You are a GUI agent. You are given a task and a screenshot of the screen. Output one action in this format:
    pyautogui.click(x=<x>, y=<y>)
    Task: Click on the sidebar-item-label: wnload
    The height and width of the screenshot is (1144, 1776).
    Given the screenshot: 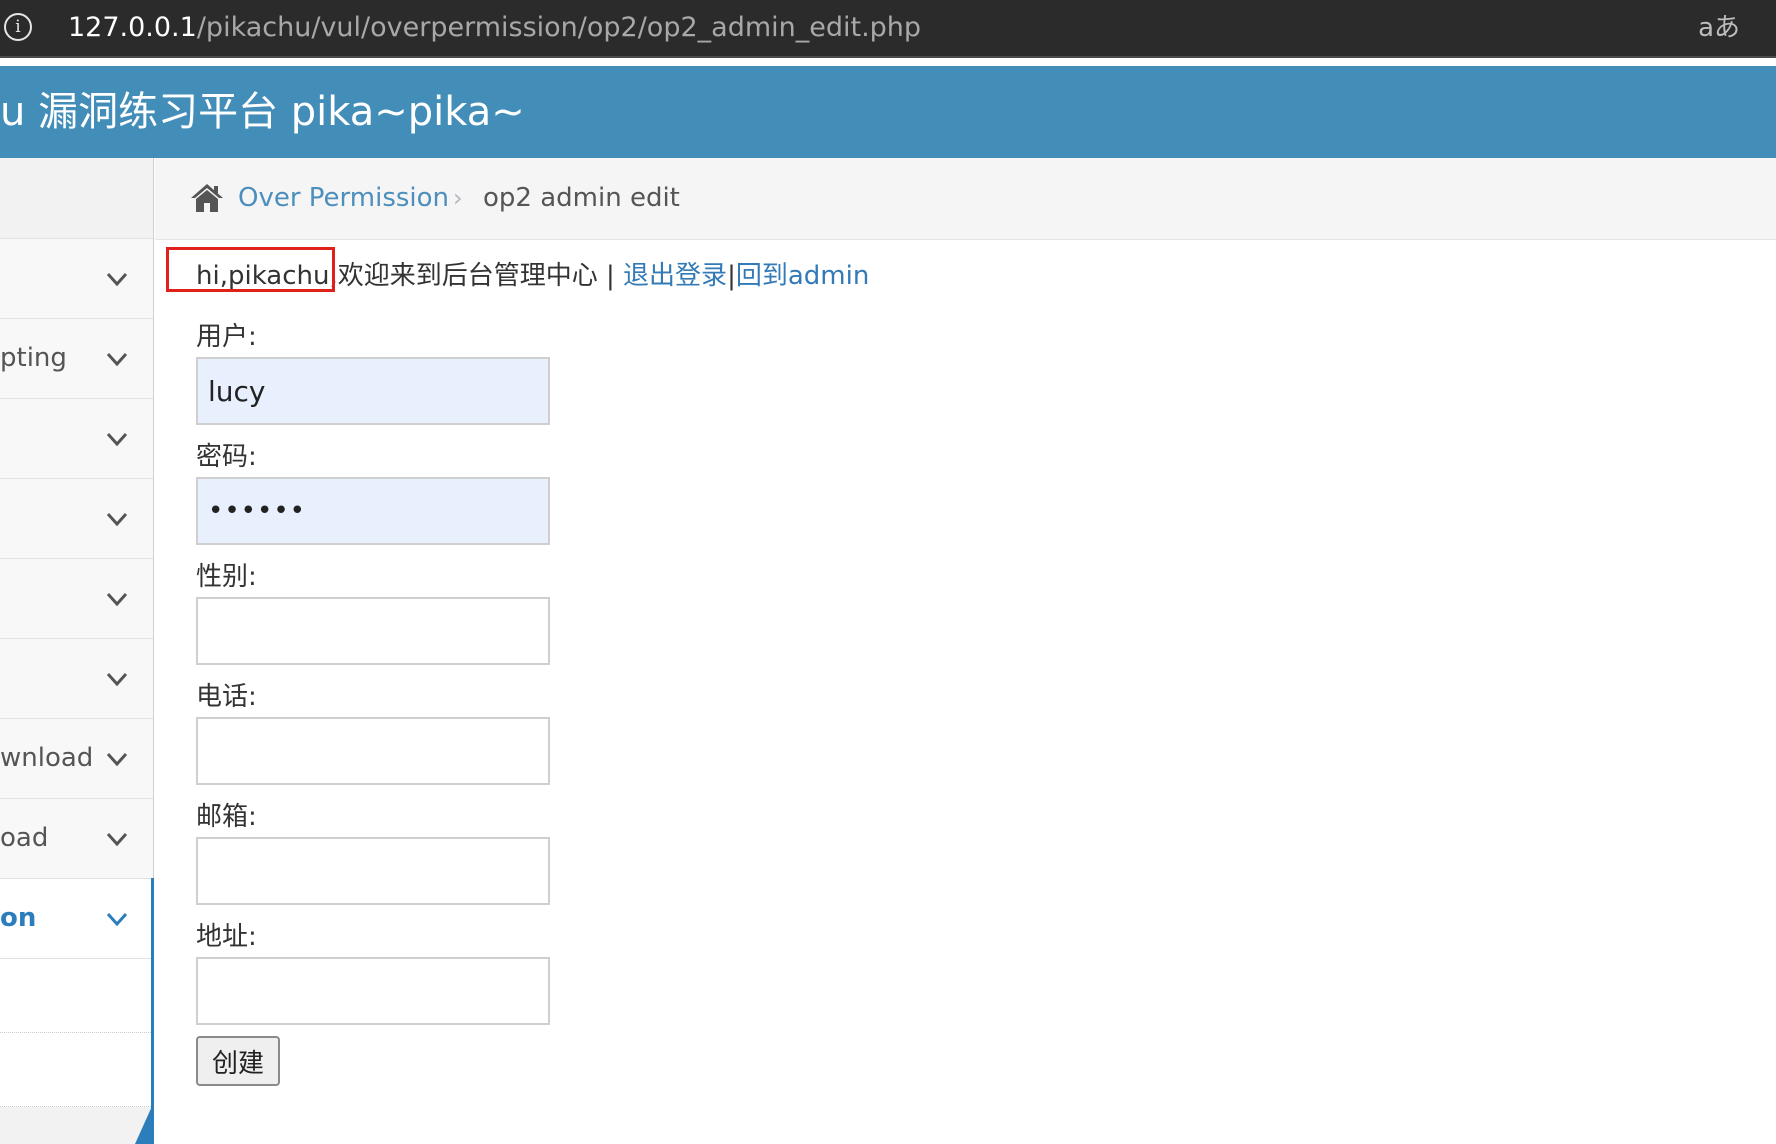 What is the action you would take?
    pyautogui.click(x=47, y=758)
    